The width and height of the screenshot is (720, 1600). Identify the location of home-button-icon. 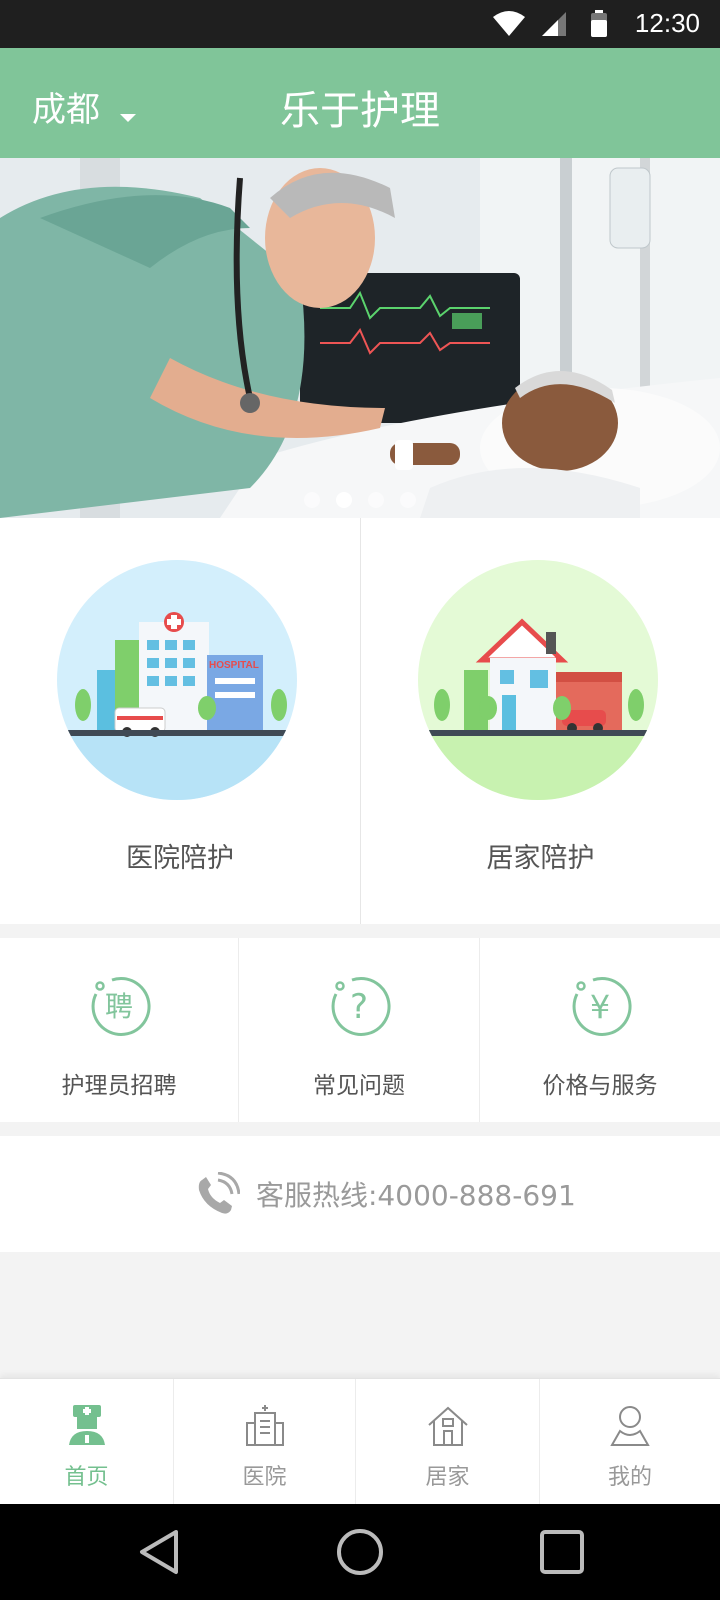
(360, 1552).